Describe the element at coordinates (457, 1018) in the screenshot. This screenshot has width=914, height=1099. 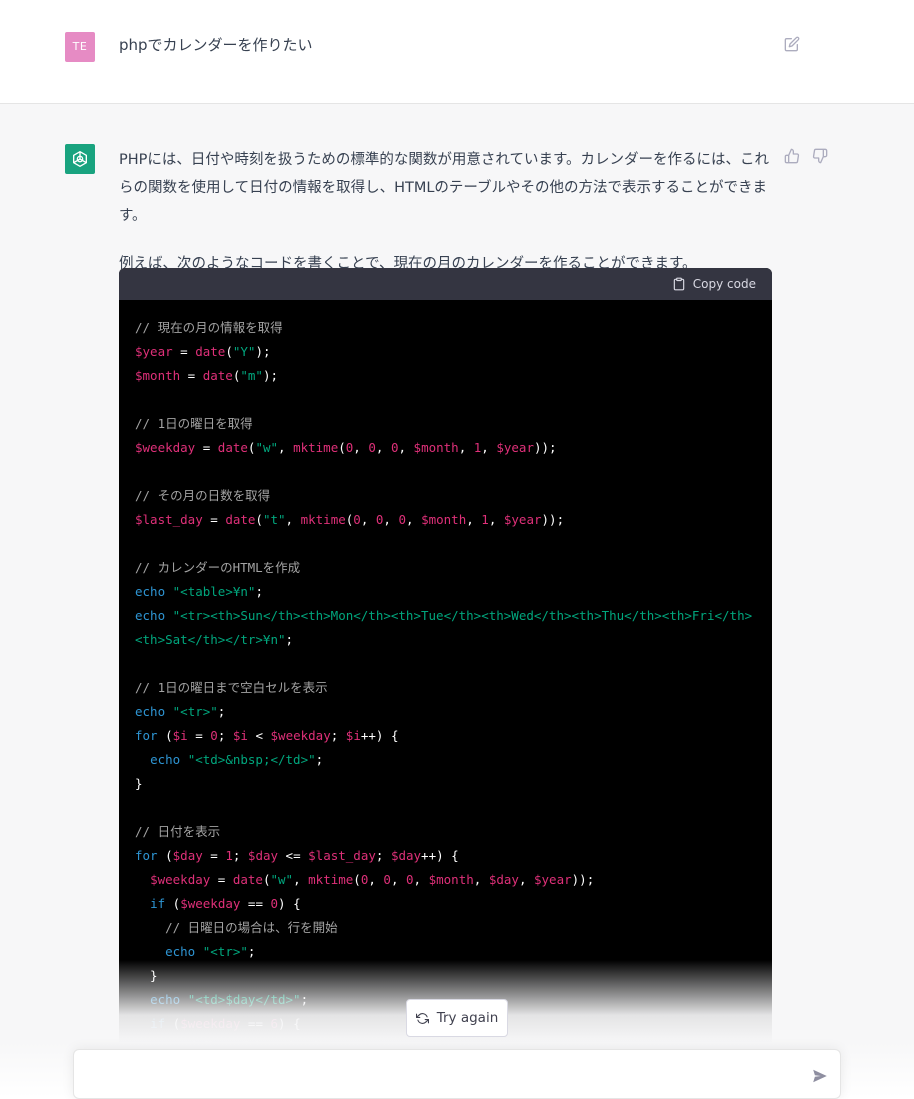
I see `try-again-button: Try again` at that location.